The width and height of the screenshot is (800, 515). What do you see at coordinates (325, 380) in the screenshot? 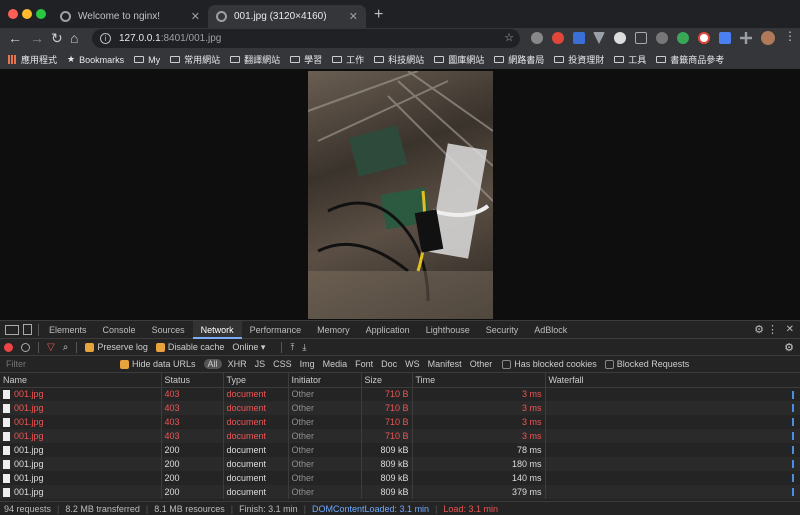
I see `column-header-initiator: Initiator` at bounding box center [325, 380].